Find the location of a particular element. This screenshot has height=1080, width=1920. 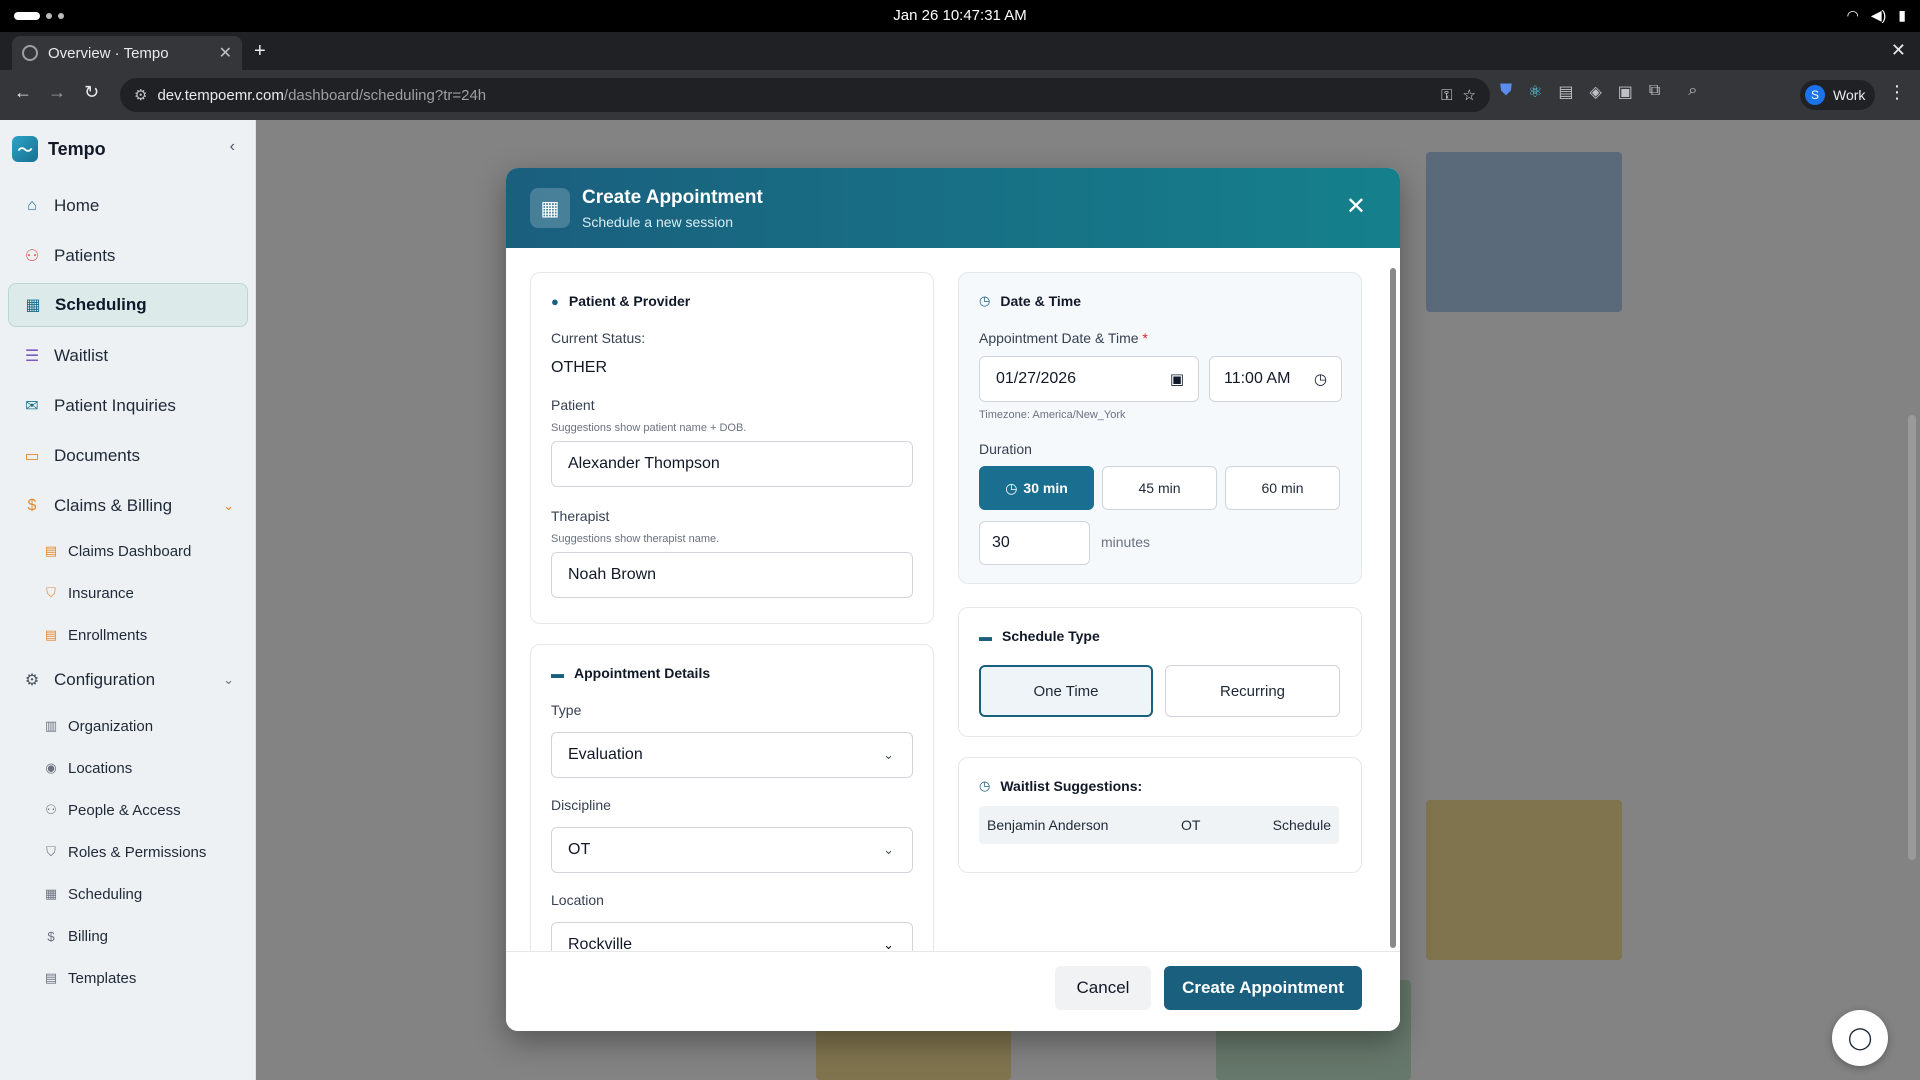

react-extension-icon: ⚛ is located at coordinates (1535, 92).